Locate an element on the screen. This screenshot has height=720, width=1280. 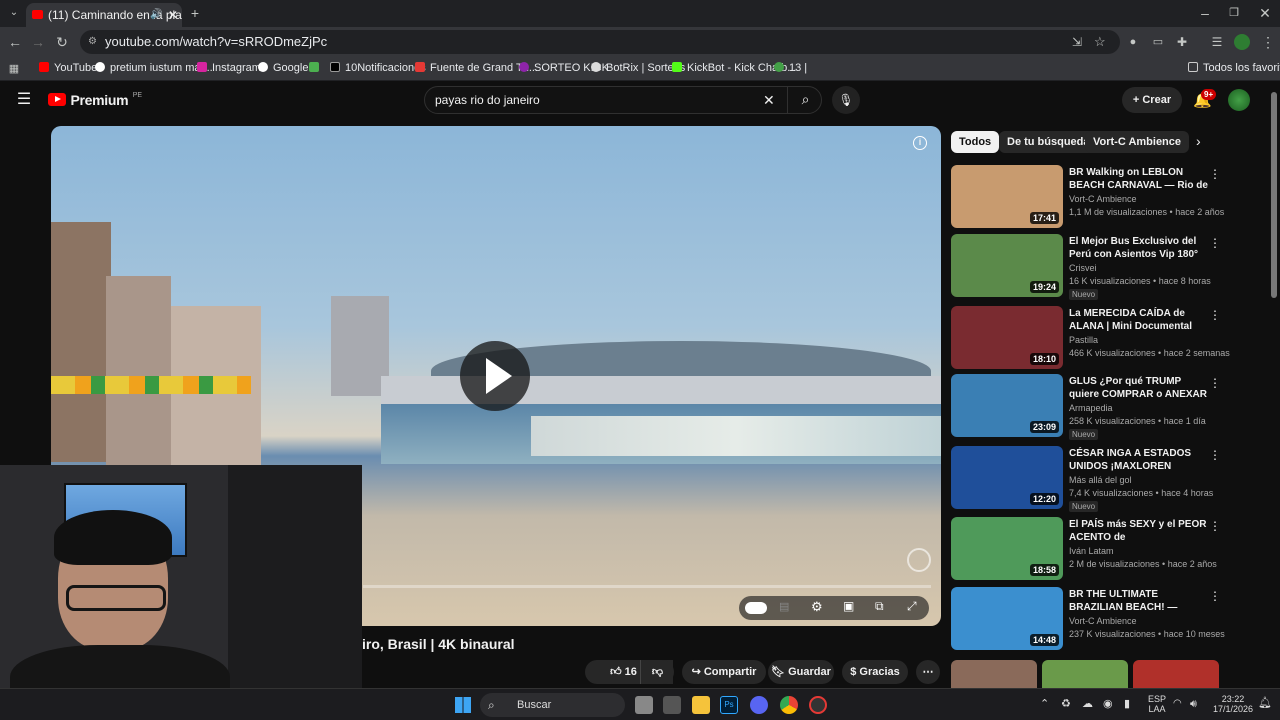
chip-vort-c-ambience: Vort-C Ambience is located at coordinates (1137, 142).